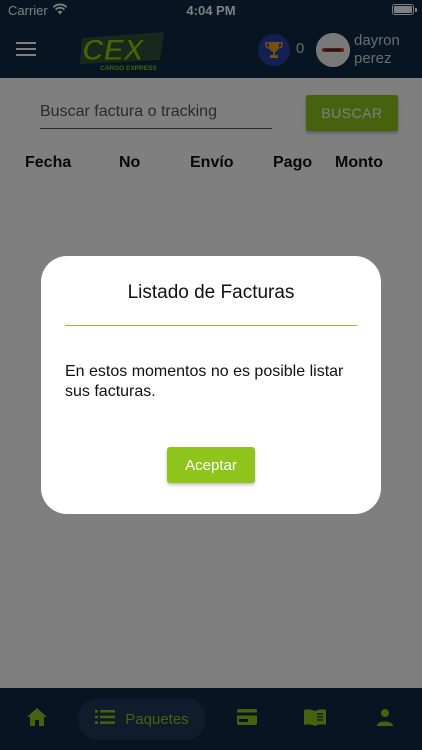 The height and width of the screenshot is (750, 422). I want to click on dialog-divider, so click(211, 325).